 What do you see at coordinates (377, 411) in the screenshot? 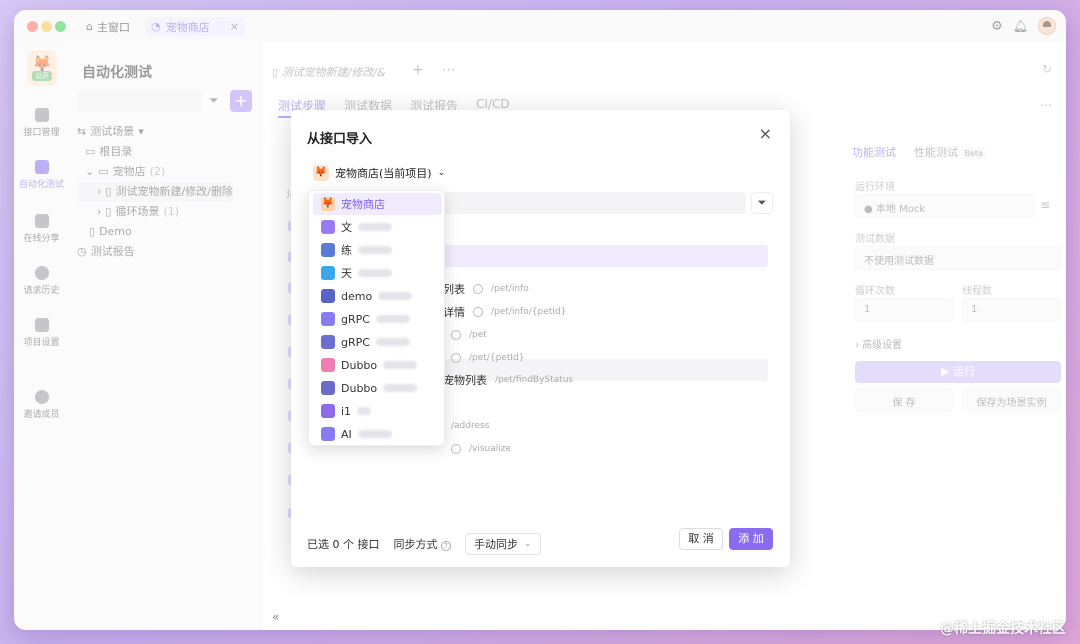
I see `dropdown-item: i1` at bounding box center [377, 411].